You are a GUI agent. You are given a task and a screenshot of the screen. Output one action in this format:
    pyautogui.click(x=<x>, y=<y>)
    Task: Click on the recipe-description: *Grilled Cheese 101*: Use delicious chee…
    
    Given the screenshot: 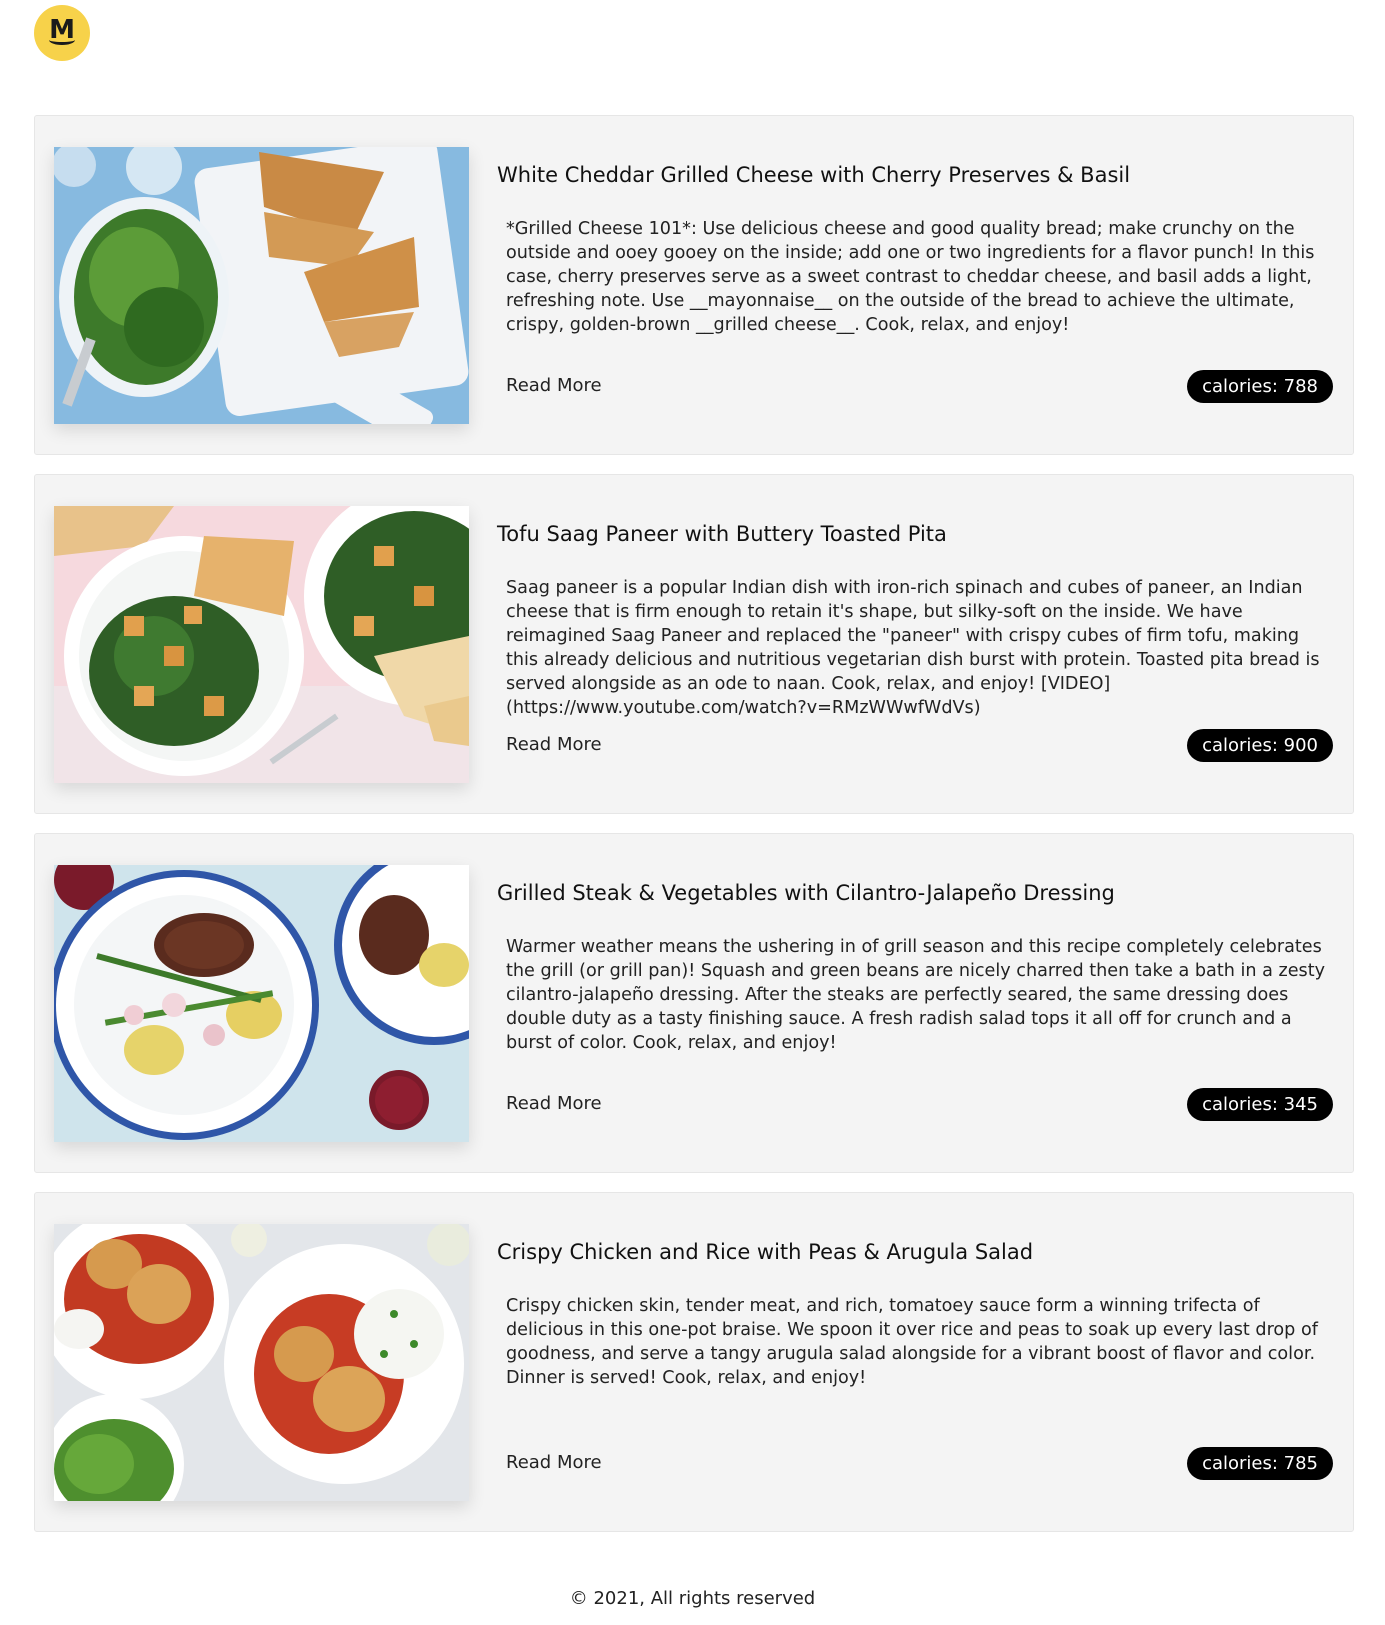 What is the action you would take?
    pyautogui.click(x=910, y=277)
    